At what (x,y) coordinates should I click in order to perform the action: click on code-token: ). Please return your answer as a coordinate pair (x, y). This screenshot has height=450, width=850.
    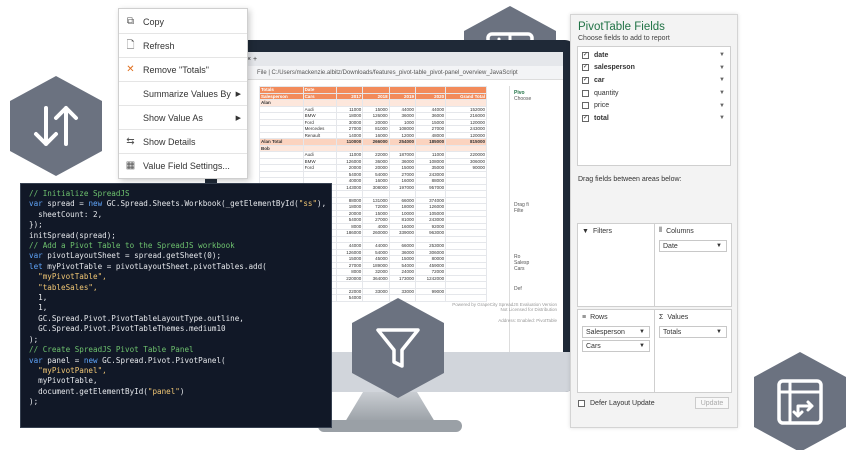
    Looking at the image, I should click on (182, 391).